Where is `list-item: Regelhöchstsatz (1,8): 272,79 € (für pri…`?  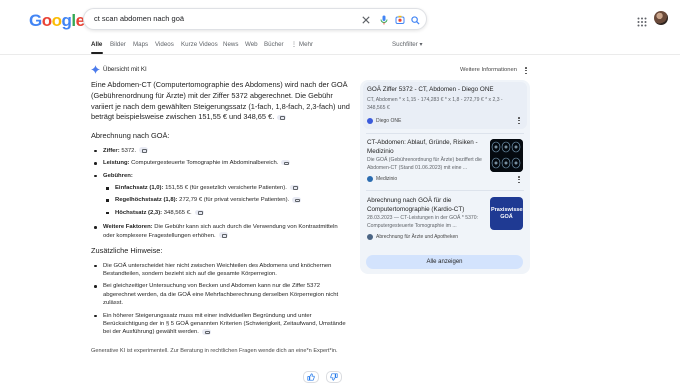
list-item: Regelhöchstsatz (1,8): 272,79 € (für pri… is located at coordinates (221, 200).